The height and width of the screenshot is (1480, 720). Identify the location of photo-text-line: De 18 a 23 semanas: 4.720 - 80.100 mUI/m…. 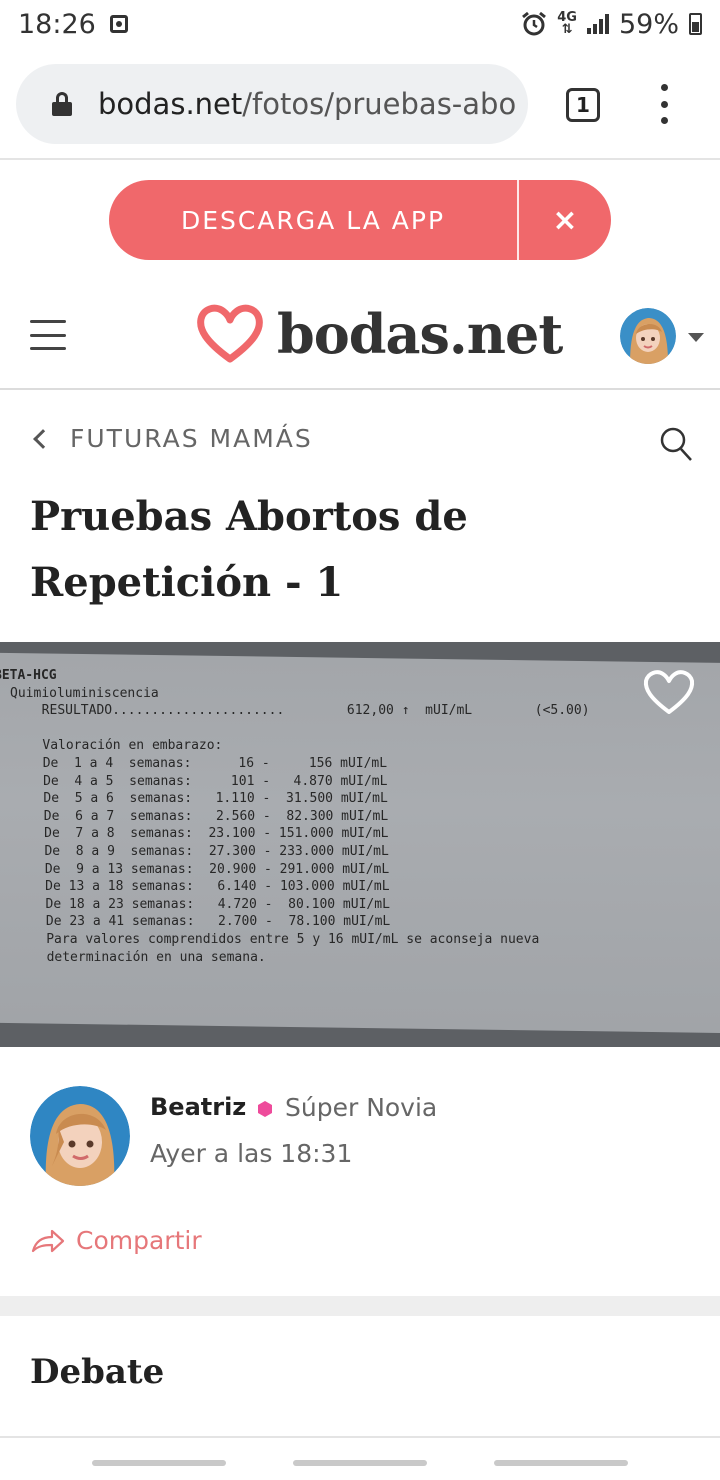
(195, 904).